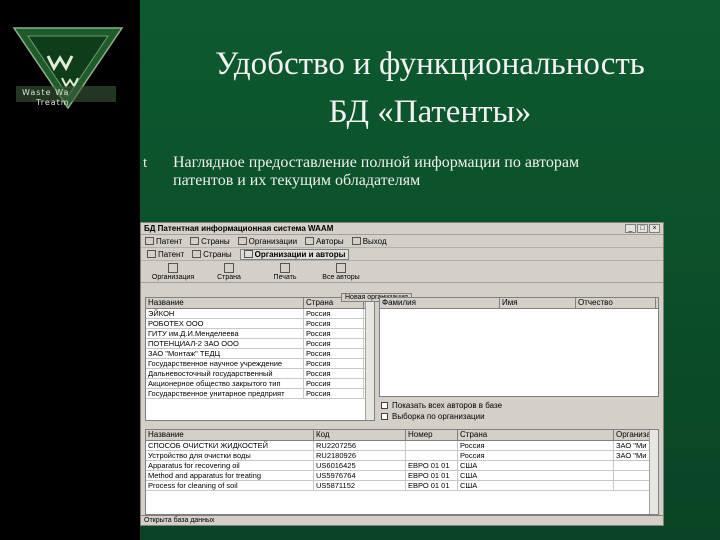  Describe the element at coordinates (360, 485) in the screenshot. I see `table-cell: US5871152` at that location.